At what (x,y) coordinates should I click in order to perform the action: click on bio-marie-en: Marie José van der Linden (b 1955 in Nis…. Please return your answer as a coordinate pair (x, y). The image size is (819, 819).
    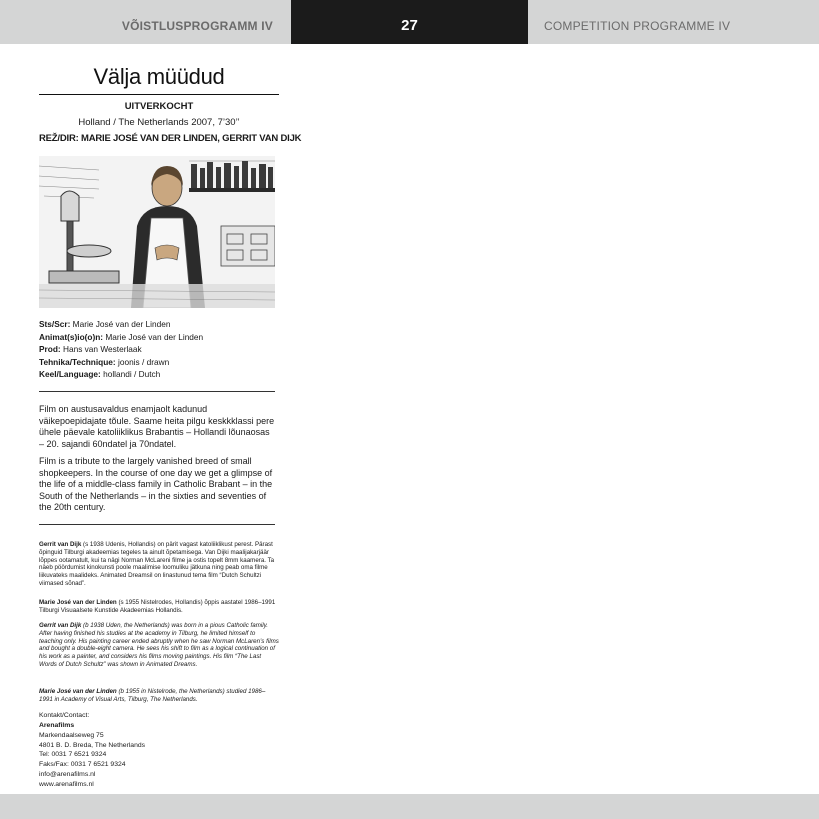
    Looking at the image, I should click on (159, 696).